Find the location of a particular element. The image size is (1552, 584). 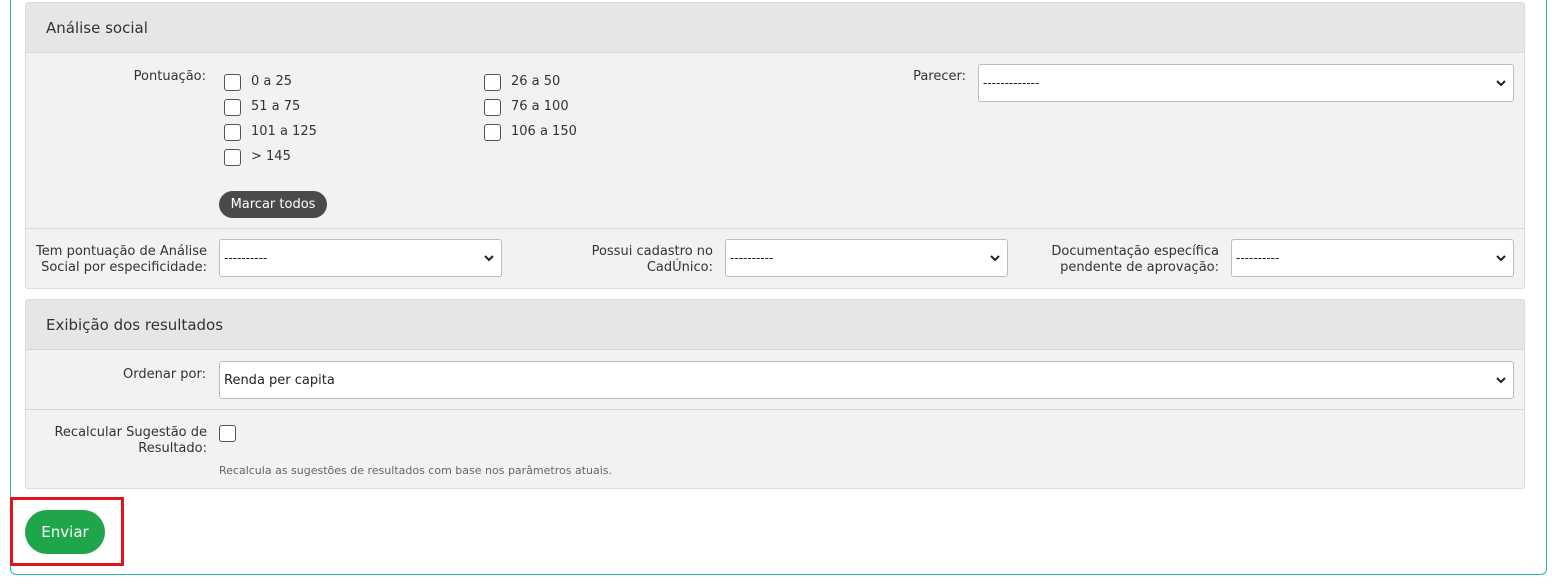

recalc-label-line1: Recalcular Sugestão de is located at coordinates (130, 432).